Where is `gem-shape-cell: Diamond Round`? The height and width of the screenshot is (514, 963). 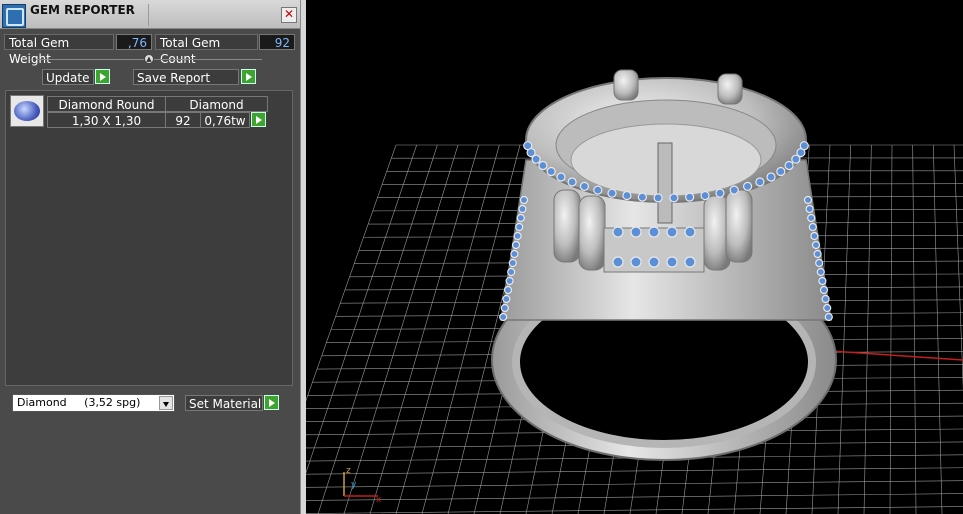
gem-shape-cell: Diamond Round is located at coordinates (106, 104).